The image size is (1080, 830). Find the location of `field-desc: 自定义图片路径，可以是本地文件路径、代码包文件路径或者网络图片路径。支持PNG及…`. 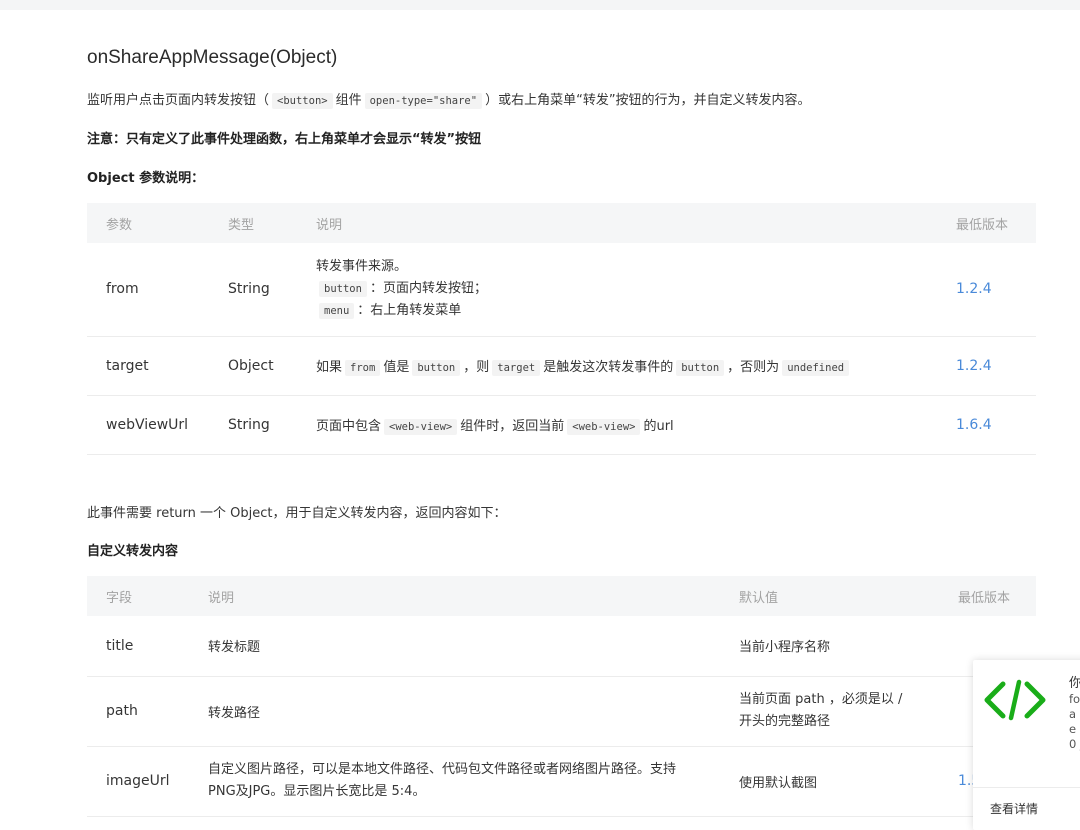

field-desc: 自定义图片路径，可以是本地文件路径、代码包文件路径或者网络图片路径。支持PNG及… is located at coordinates (454, 781).